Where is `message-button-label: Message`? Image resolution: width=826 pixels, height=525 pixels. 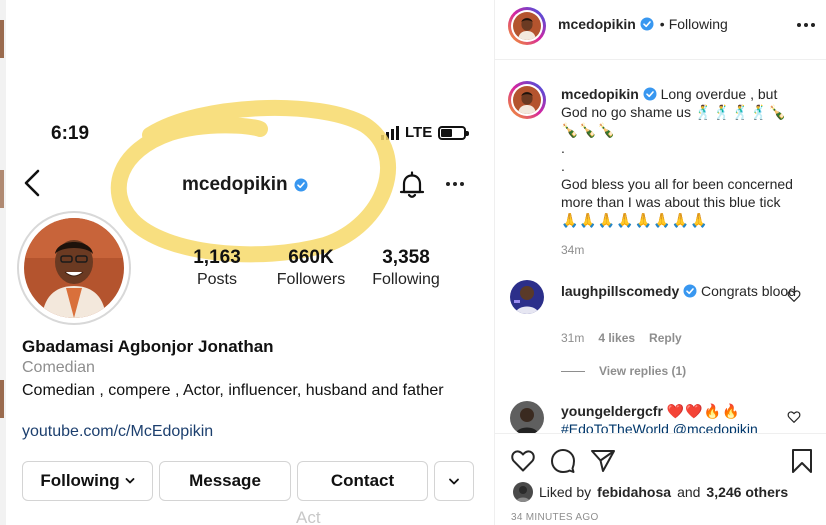
message-button-label: Message is located at coordinates (225, 480).